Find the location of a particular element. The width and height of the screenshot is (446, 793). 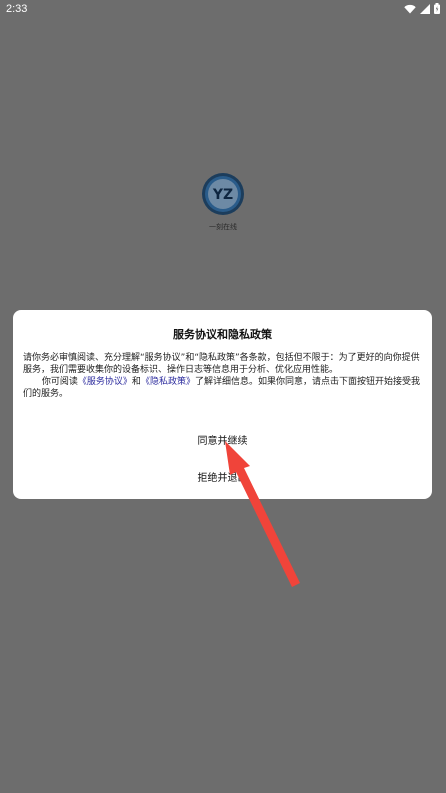

status-time: 2:33 is located at coordinates (17, 9).